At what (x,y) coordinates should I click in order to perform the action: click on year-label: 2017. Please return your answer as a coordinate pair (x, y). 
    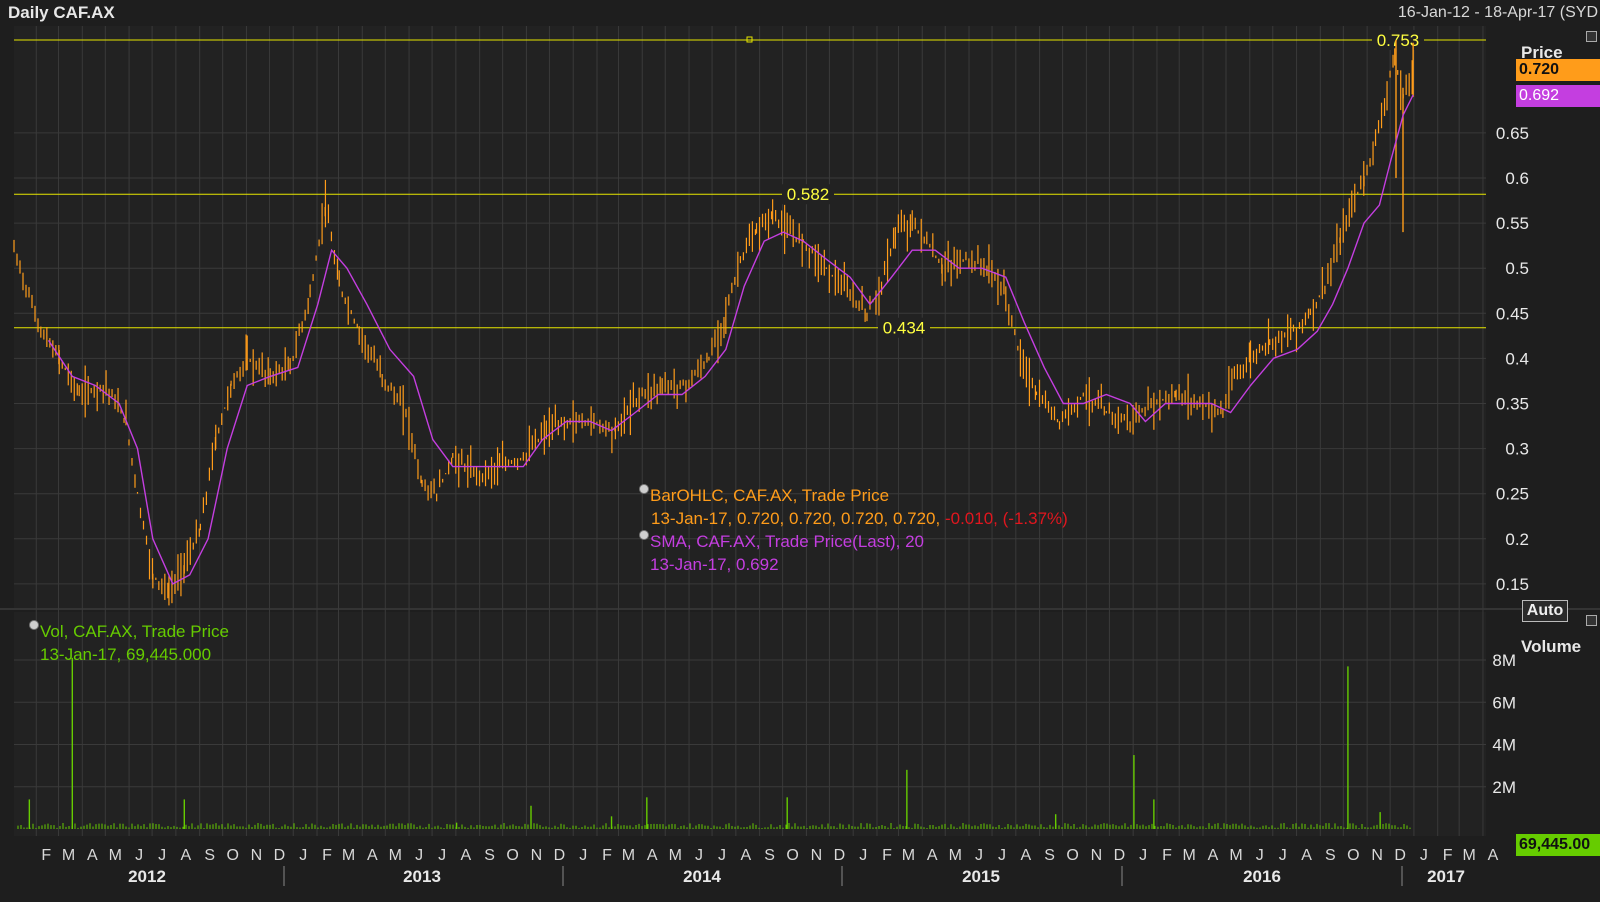
    Looking at the image, I should click on (1446, 876).